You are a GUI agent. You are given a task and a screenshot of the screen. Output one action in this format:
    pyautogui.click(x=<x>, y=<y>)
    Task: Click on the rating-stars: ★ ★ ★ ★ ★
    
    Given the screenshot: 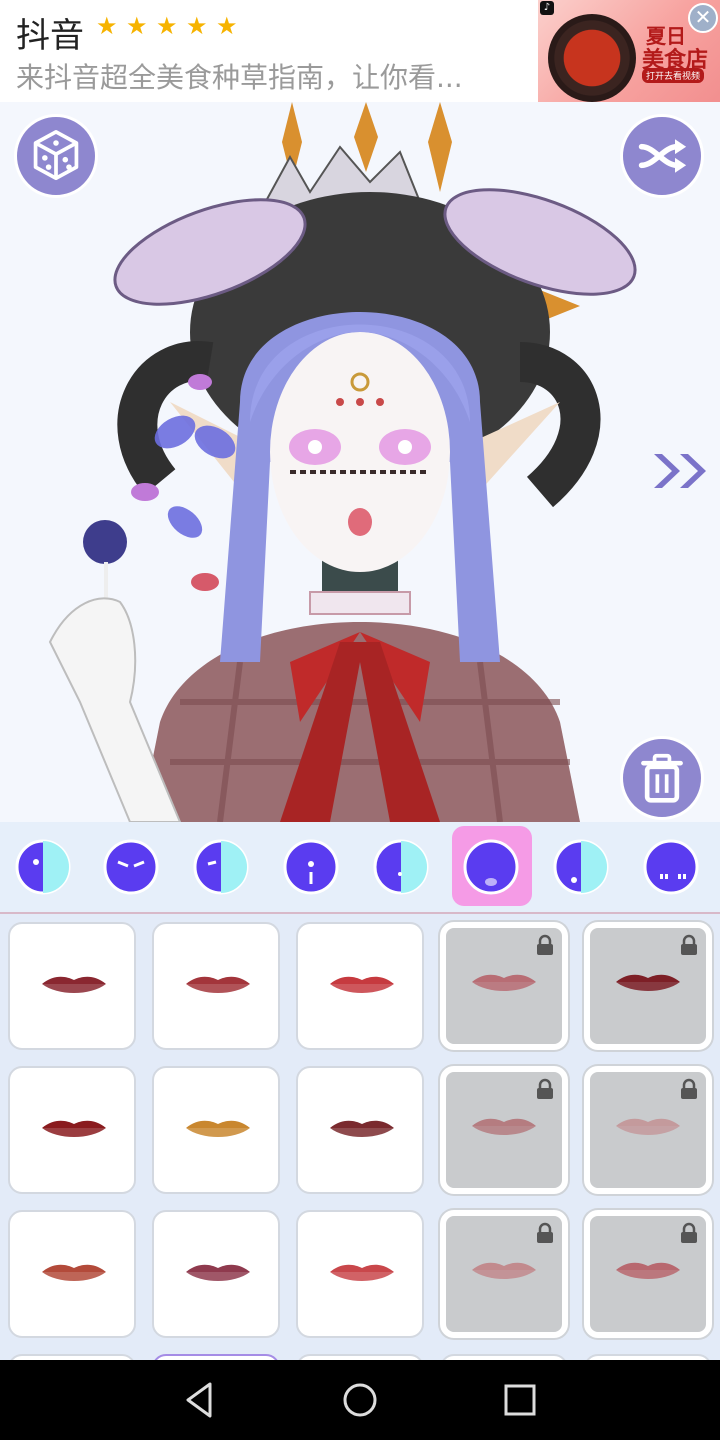 What is the action you would take?
    pyautogui.click(x=168, y=26)
    